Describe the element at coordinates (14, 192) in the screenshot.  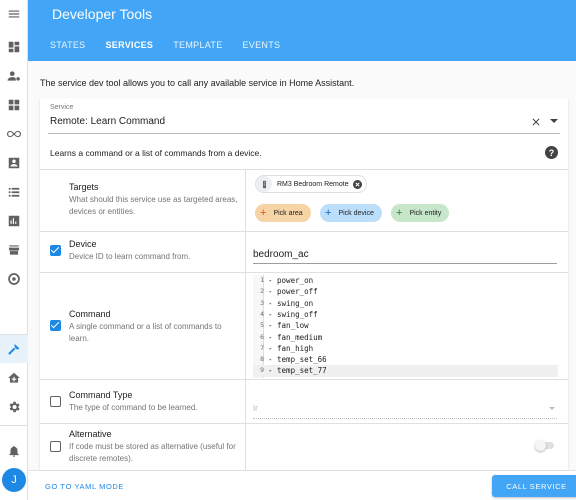
I see `list-icon` at that location.